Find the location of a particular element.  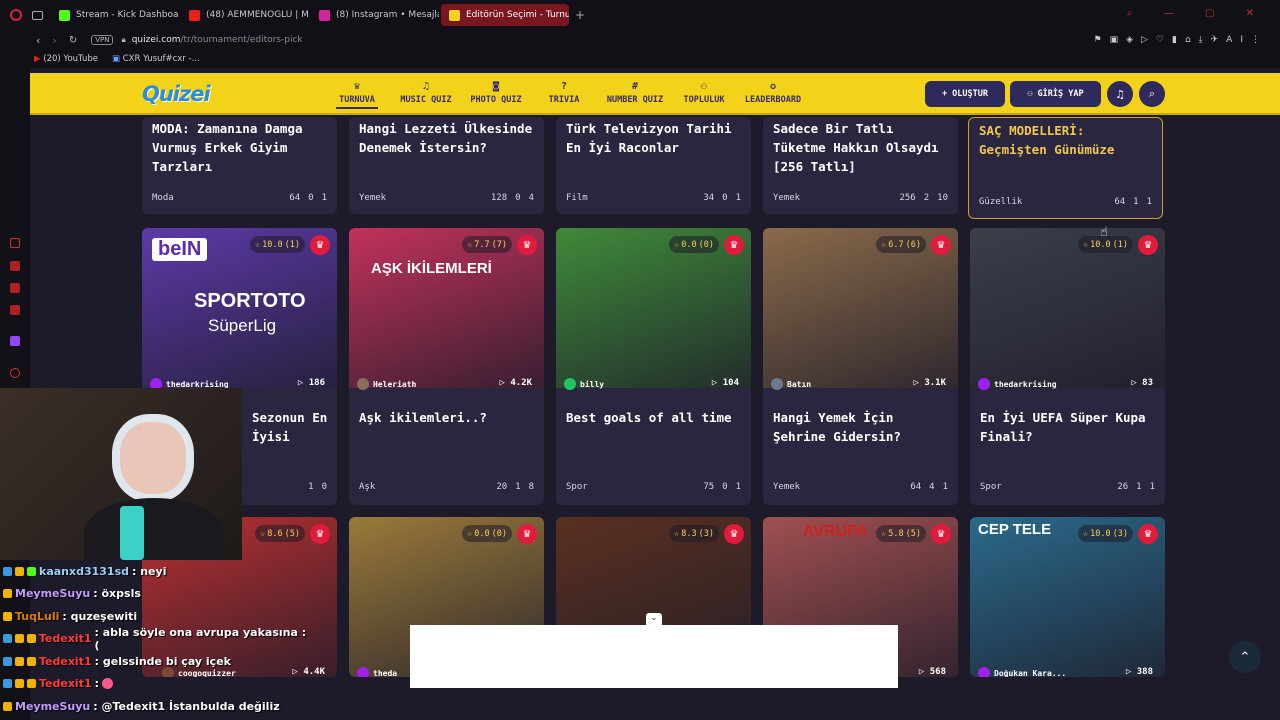

workspace-icon is located at coordinates (37, 15).